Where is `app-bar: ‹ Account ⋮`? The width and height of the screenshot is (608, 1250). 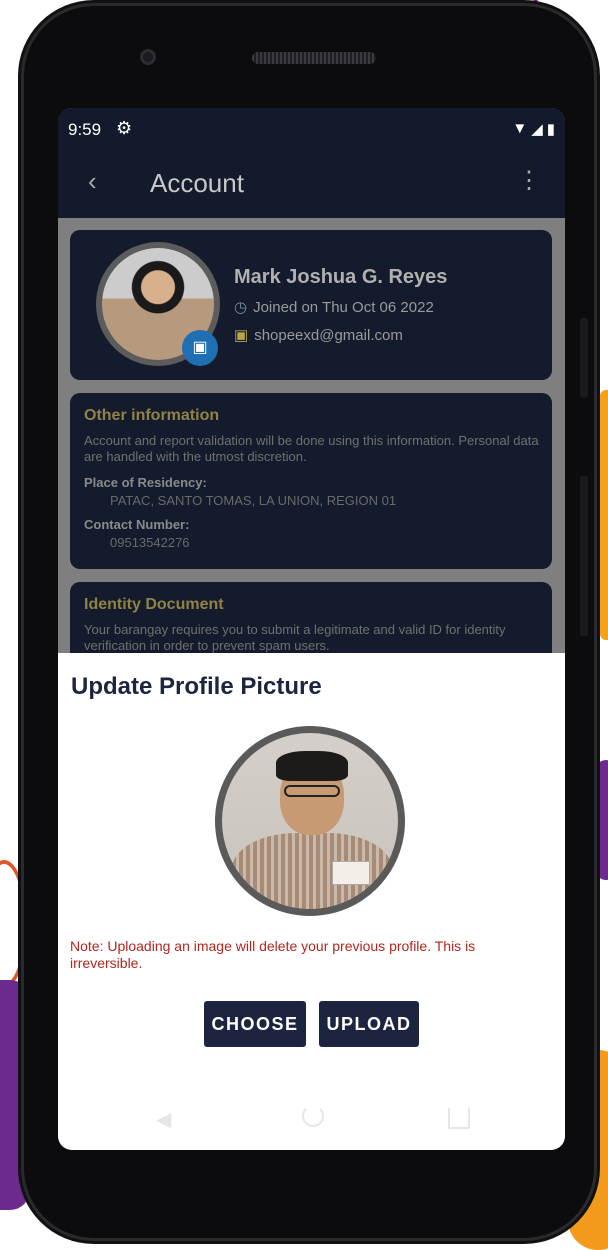
app-bar: ‹ Account ⋮ is located at coordinates (311, 184).